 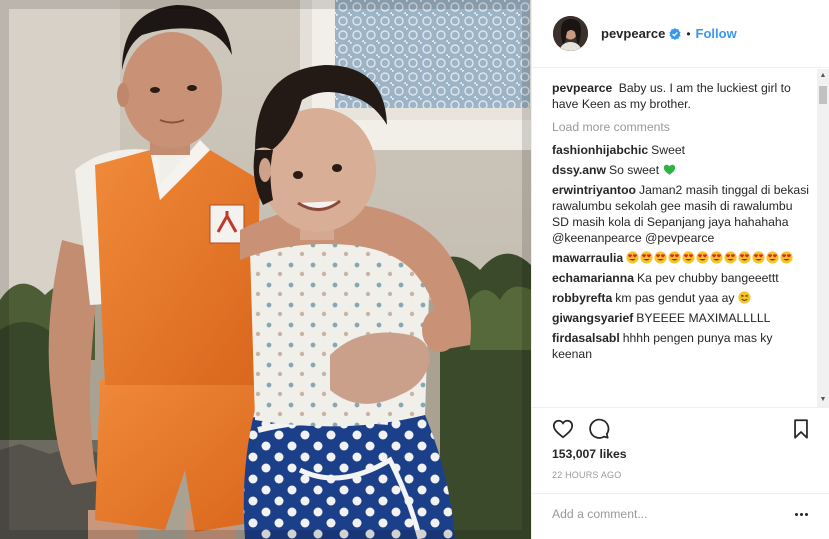 What do you see at coordinates (587, 258) in the screenshot?
I see `comment-username: mawarraulia` at bounding box center [587, 258].